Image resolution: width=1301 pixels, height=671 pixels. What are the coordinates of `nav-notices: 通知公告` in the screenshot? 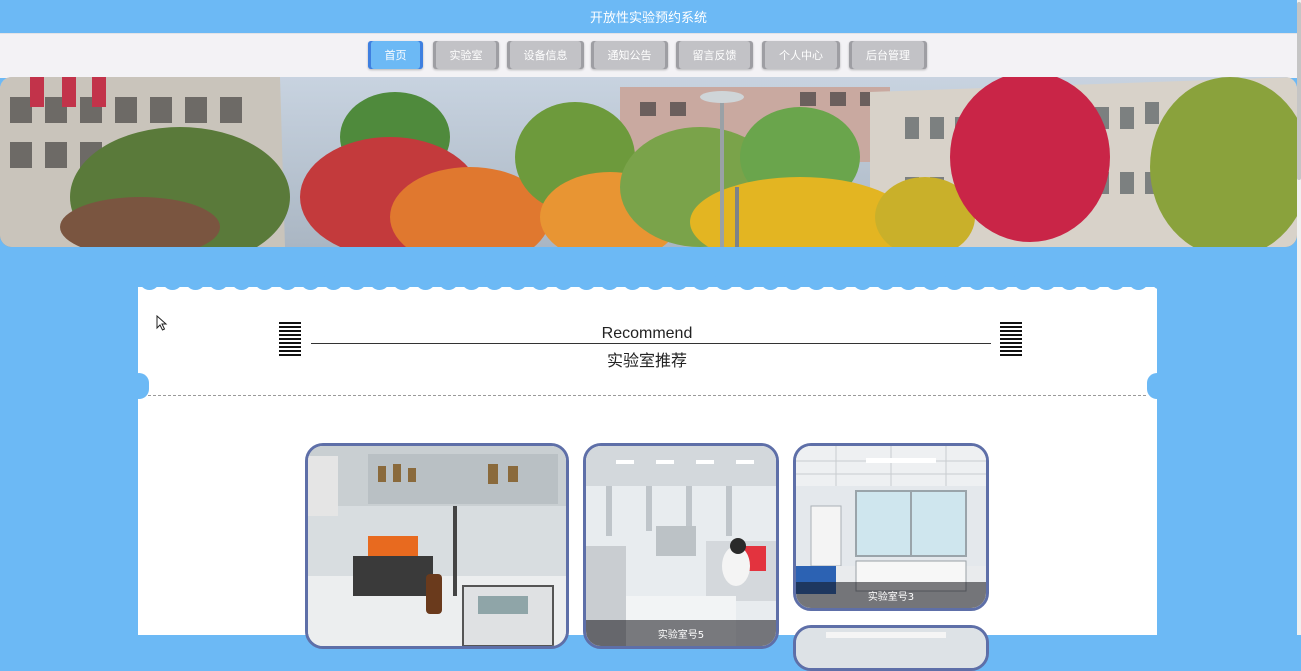 It's located at (629, 55).